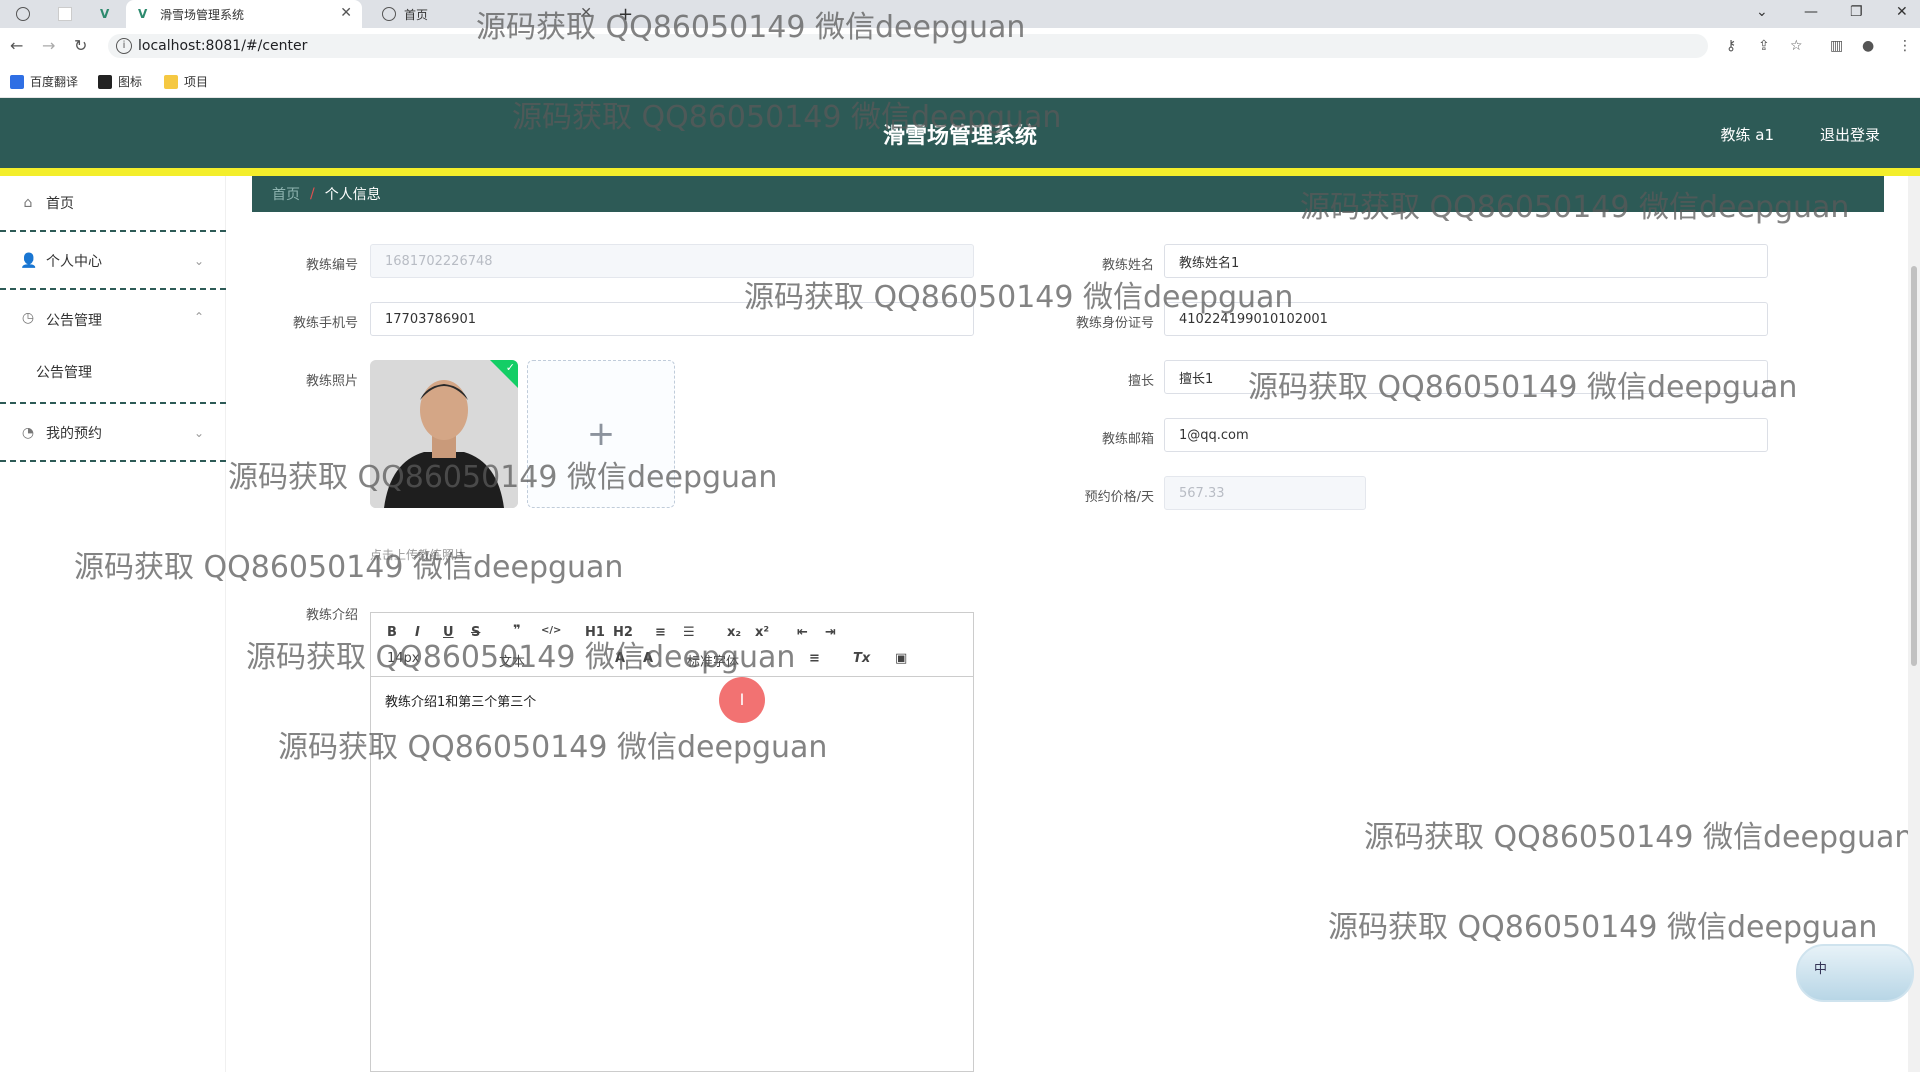 The width and height of the screenshot is (1920, 1072). What do you see at coordinates (444, 434) in the screenshot?
I see `coach-photo: ✓` at bounding box center [444, 434].